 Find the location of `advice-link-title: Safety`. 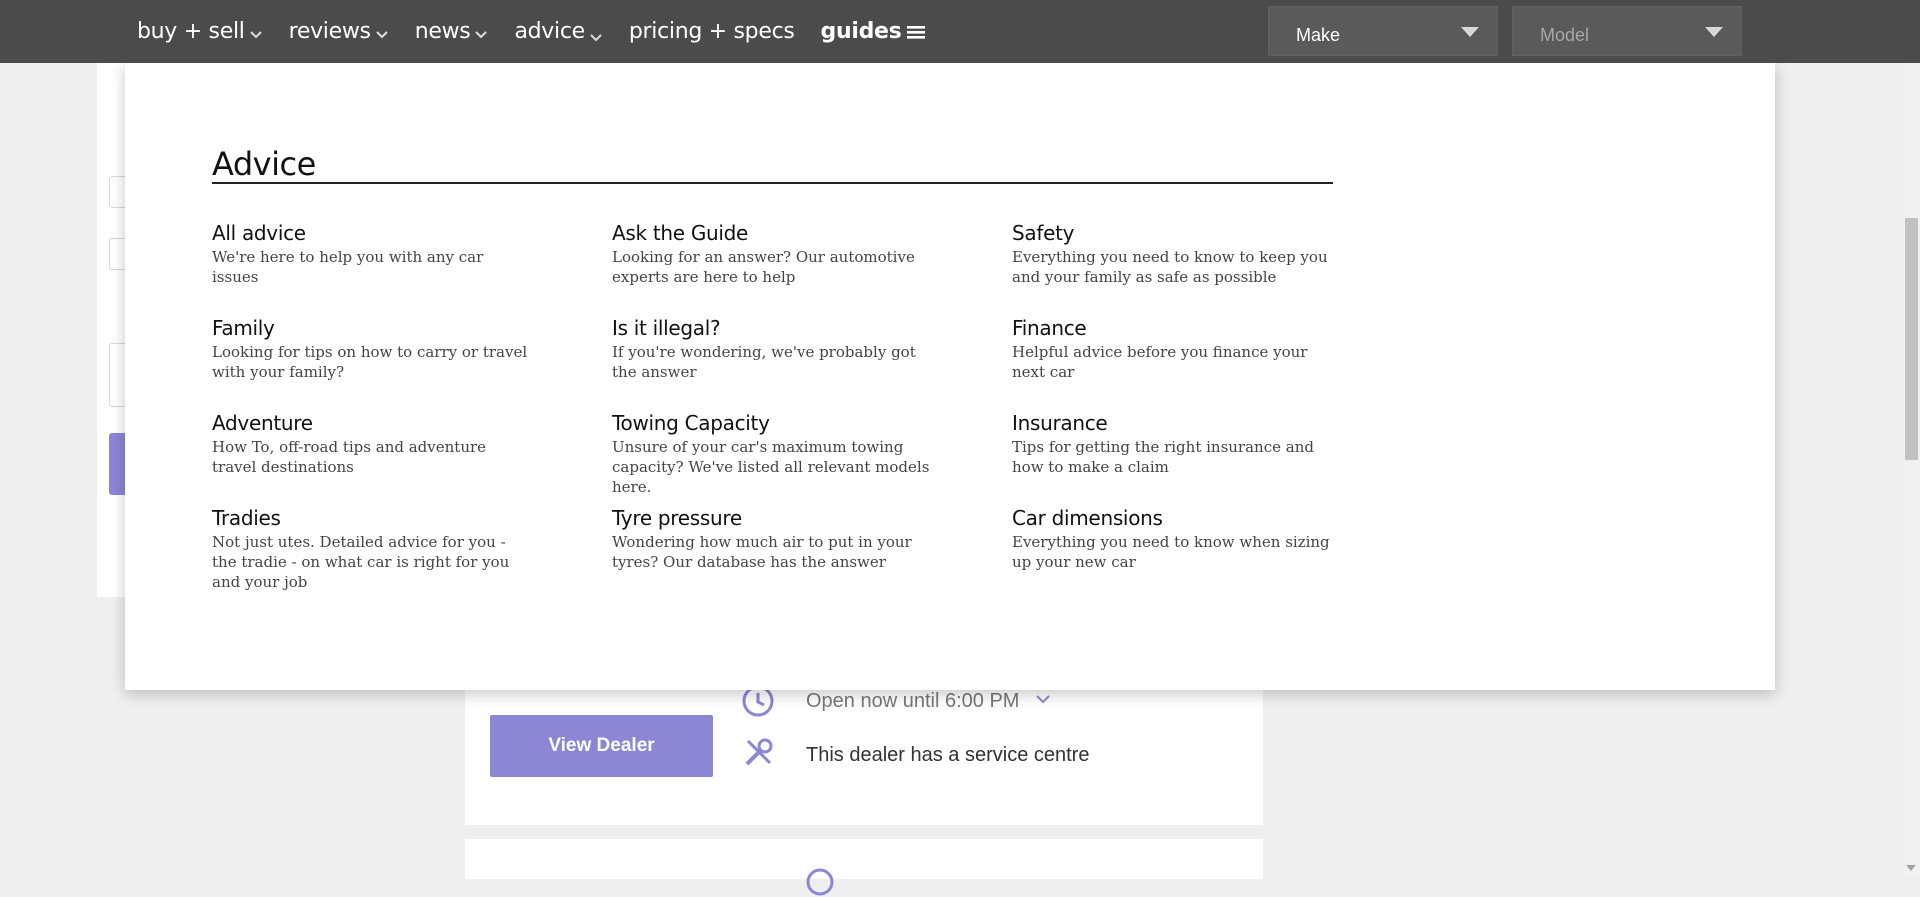

advice-link-title: Safety is located at coordinates (1043, 233).